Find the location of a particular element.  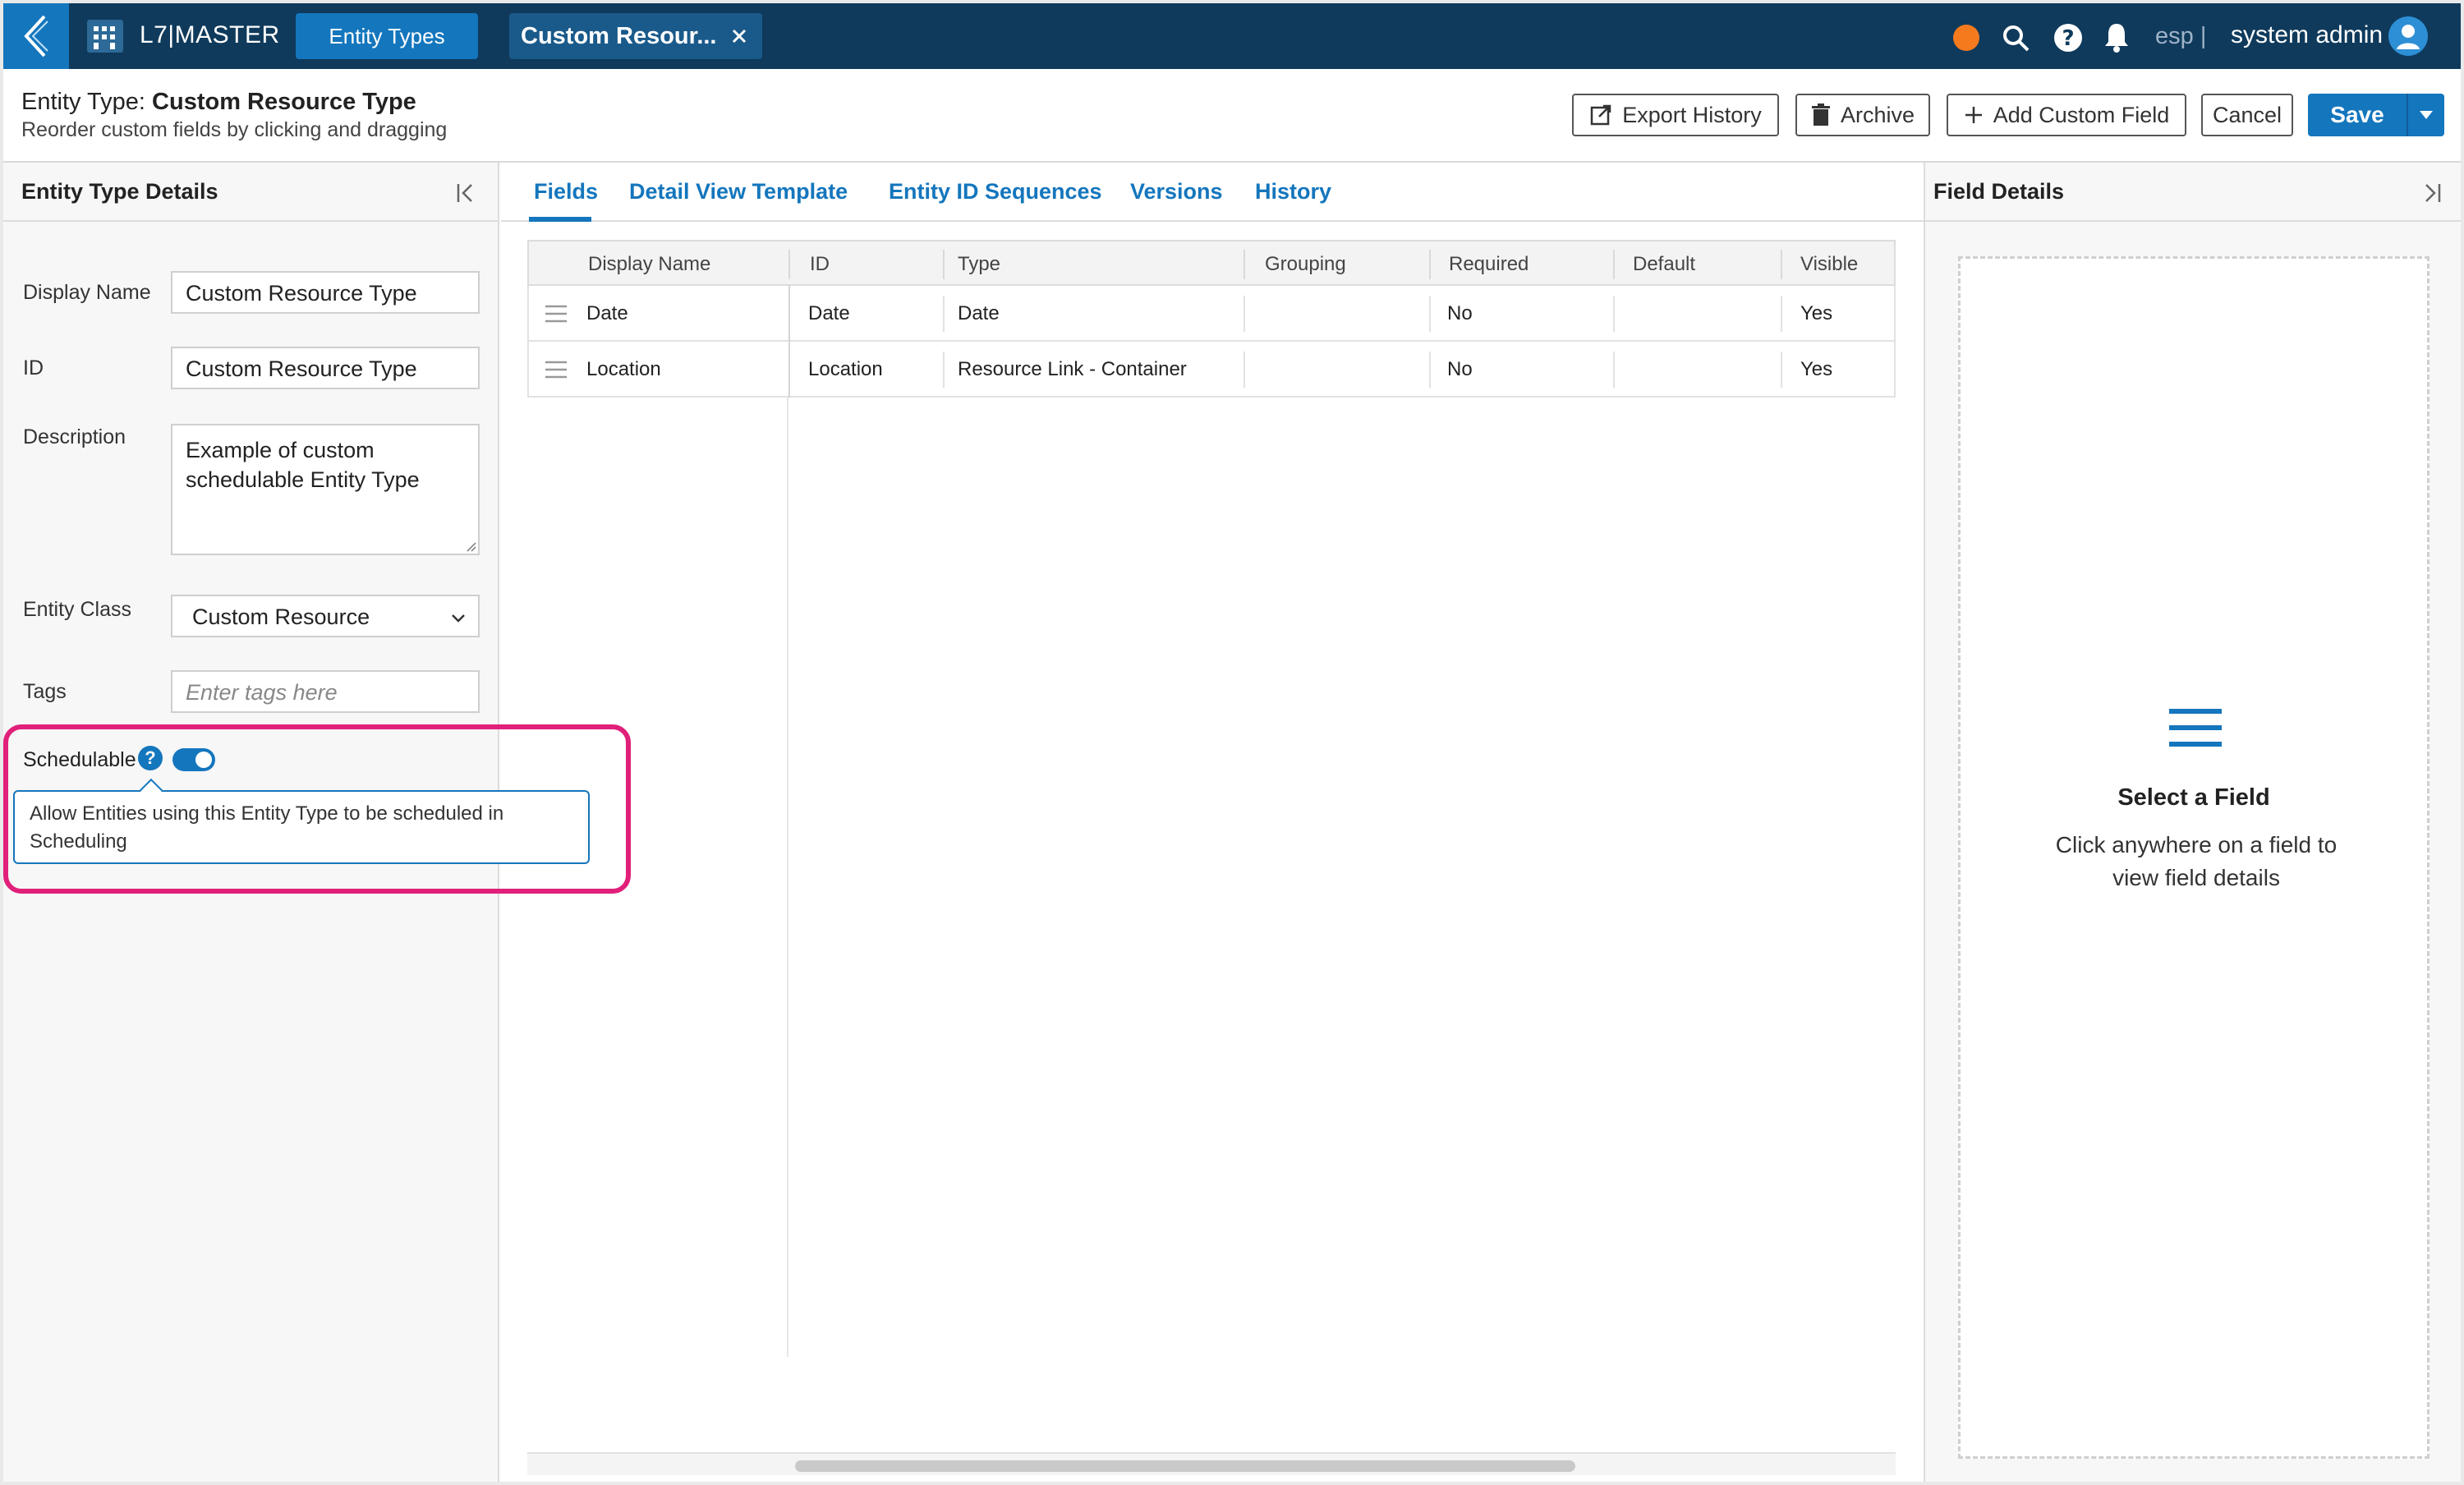

help-icon: ? is located at coordinates (2068, 38).